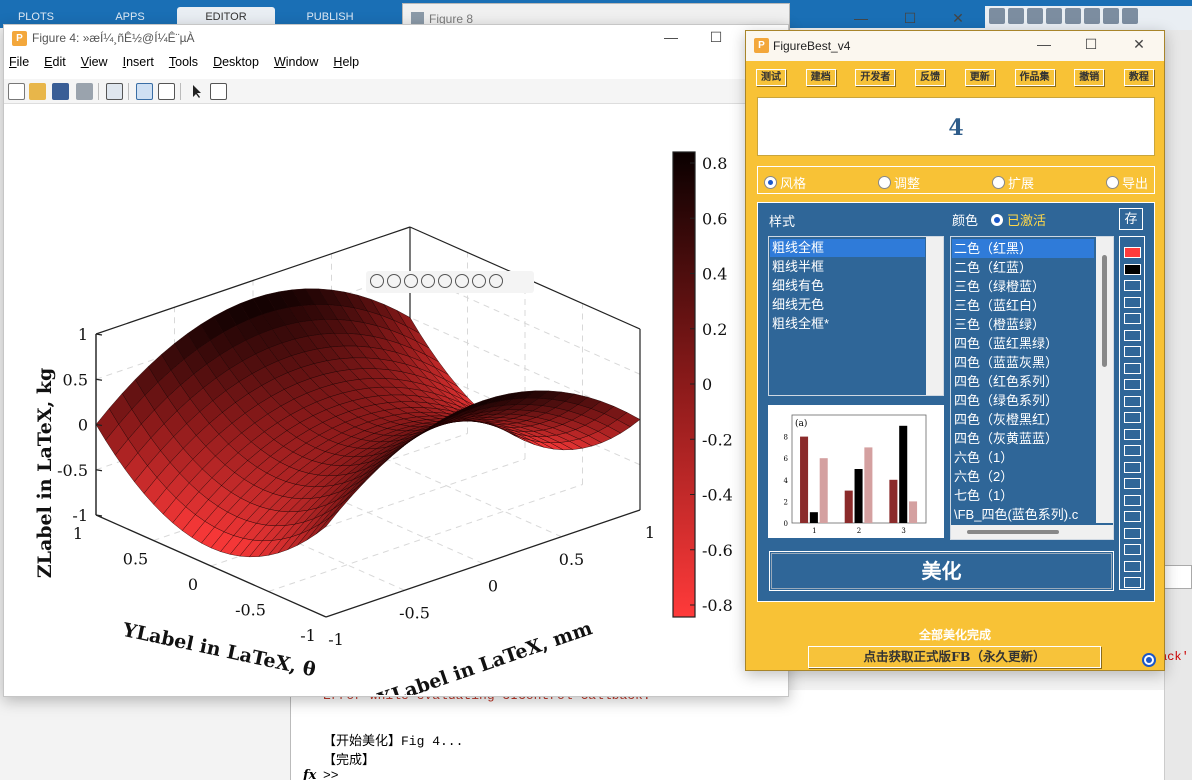  What do you see at coordinates (1023, 343) in the screenshot?
I see `list-item: 四色（蓝红黑绿）` at bounding box center [1023, 343].